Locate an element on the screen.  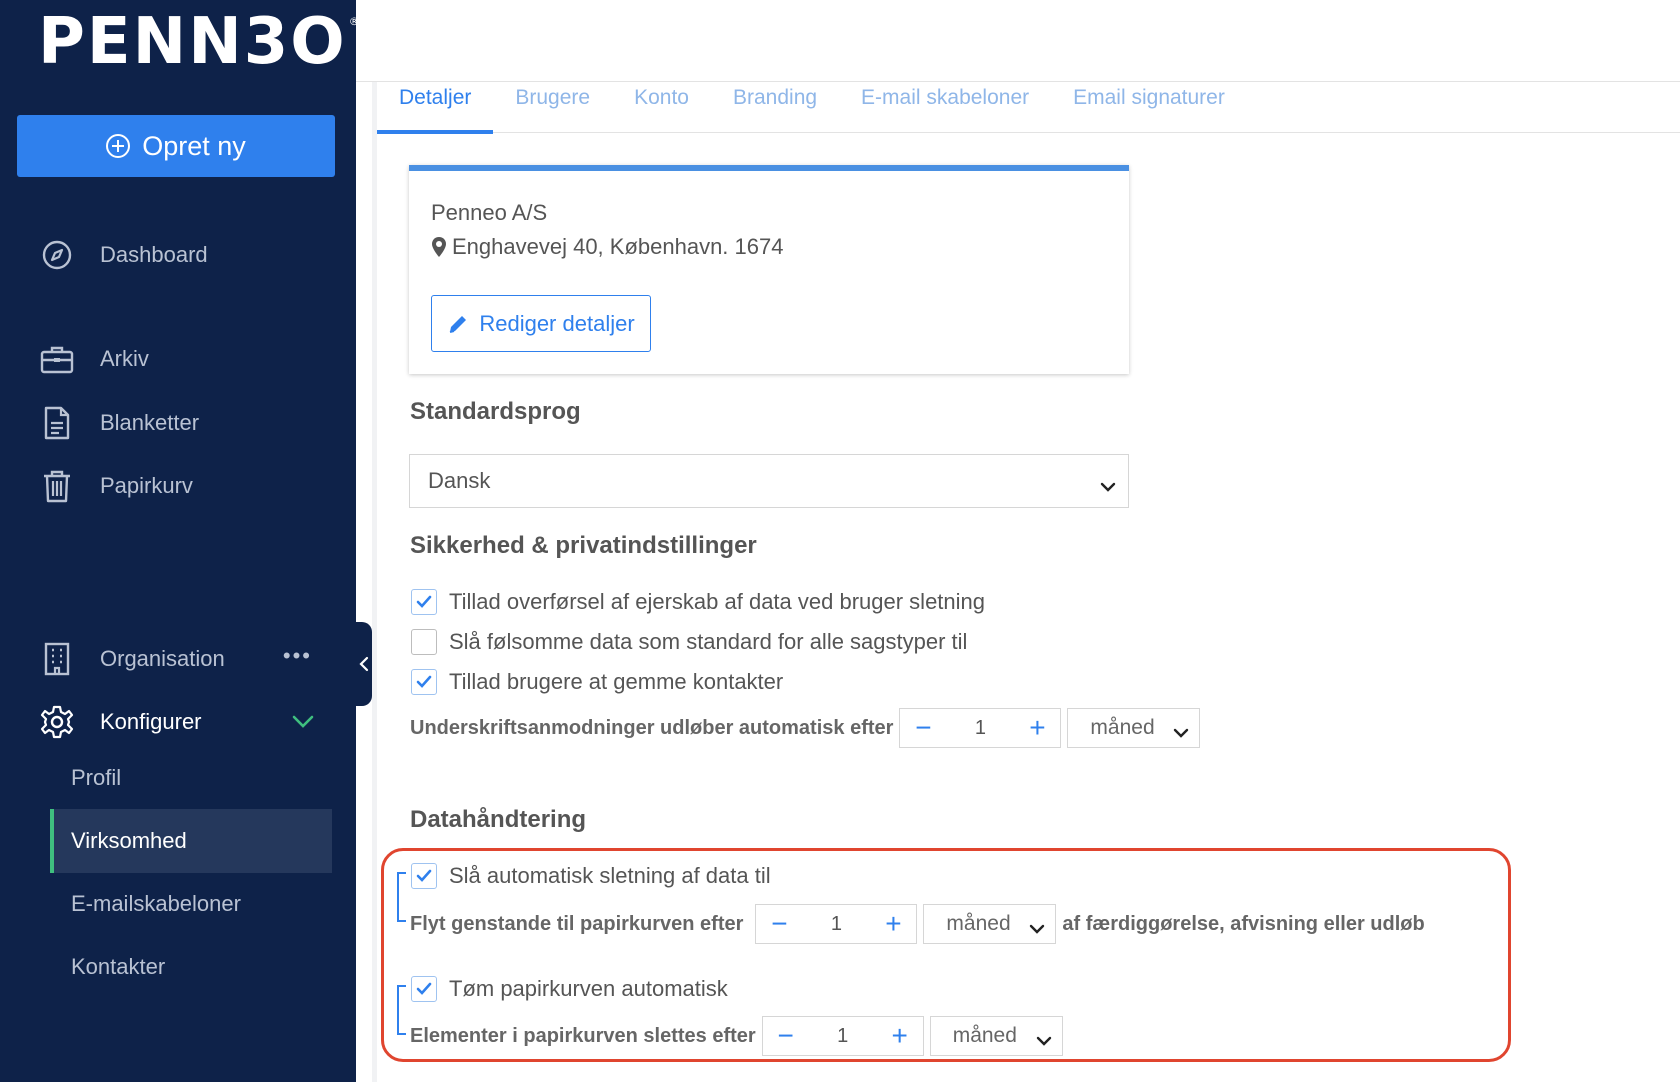
tab-detaljer: Detaljer is located at coordinates (435, 108).